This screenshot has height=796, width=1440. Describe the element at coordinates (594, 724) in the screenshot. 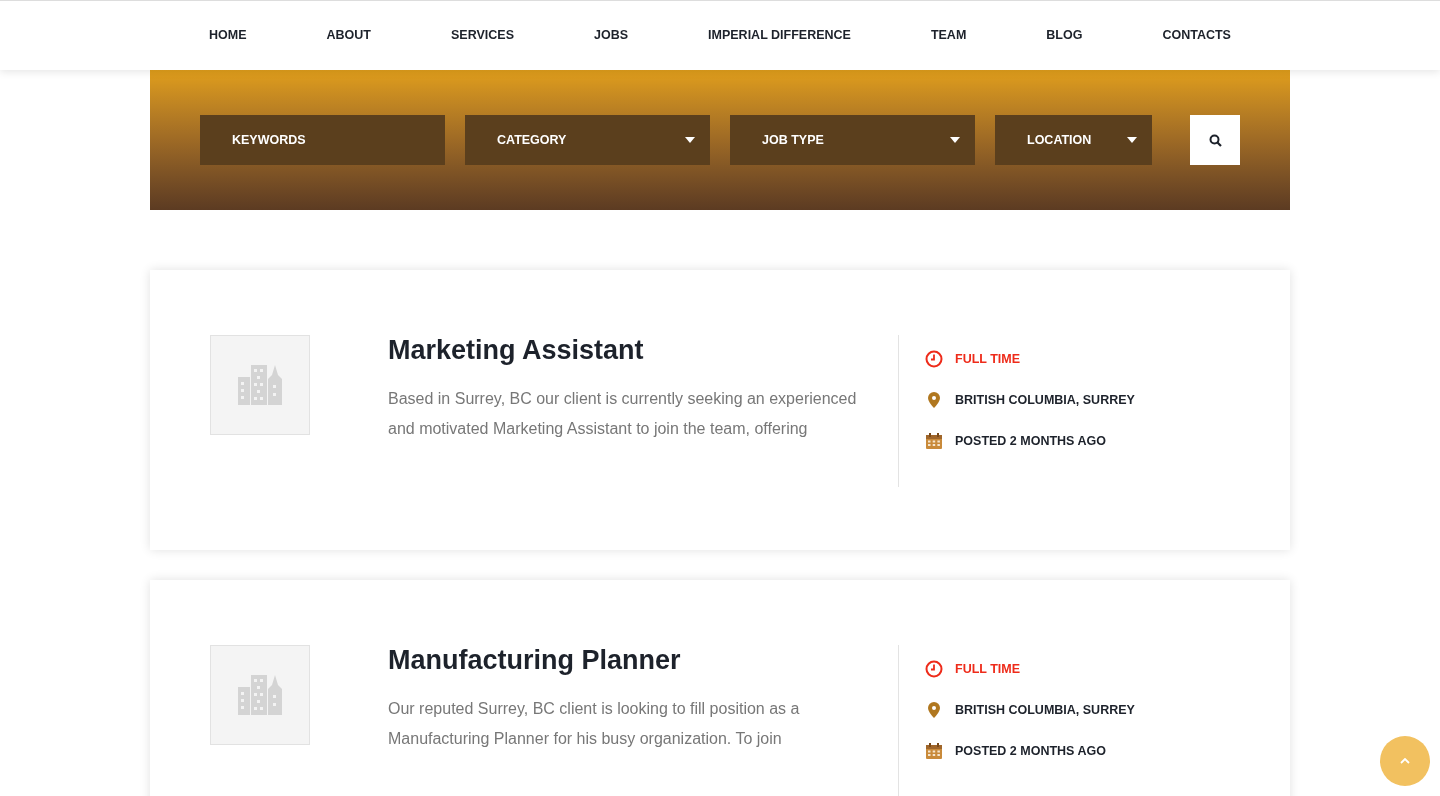

I see `job-description: Our reputed Surrey, BC client is looking to fill position as a Manufacturing Planner for his busy organization. To join` at that location.